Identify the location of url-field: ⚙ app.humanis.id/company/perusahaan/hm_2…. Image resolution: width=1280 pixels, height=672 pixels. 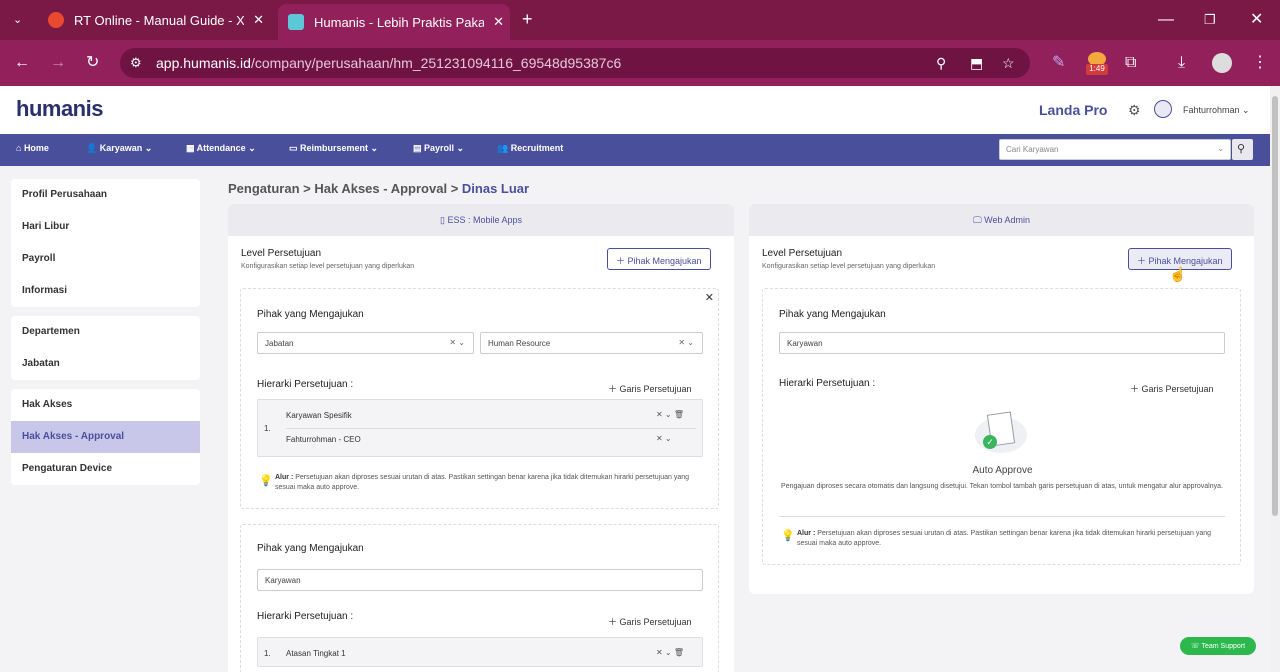
(575, 63).